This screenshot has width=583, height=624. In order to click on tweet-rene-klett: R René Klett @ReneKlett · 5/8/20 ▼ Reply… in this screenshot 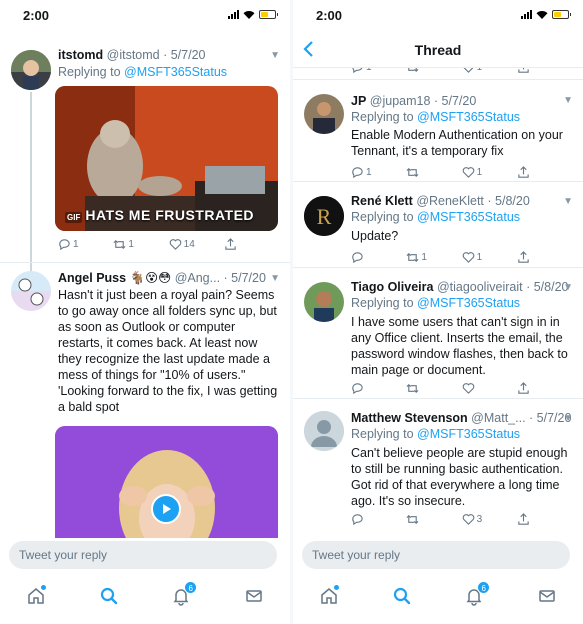, I will do `click(438, 225)`.